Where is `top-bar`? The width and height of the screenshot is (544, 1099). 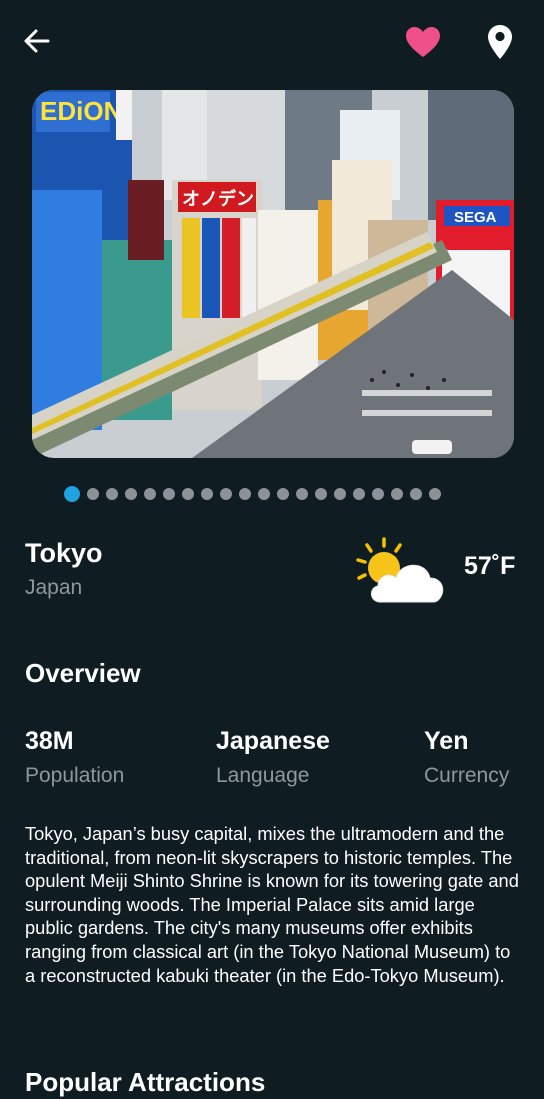 top-bar is located at coordinates (272, 42).